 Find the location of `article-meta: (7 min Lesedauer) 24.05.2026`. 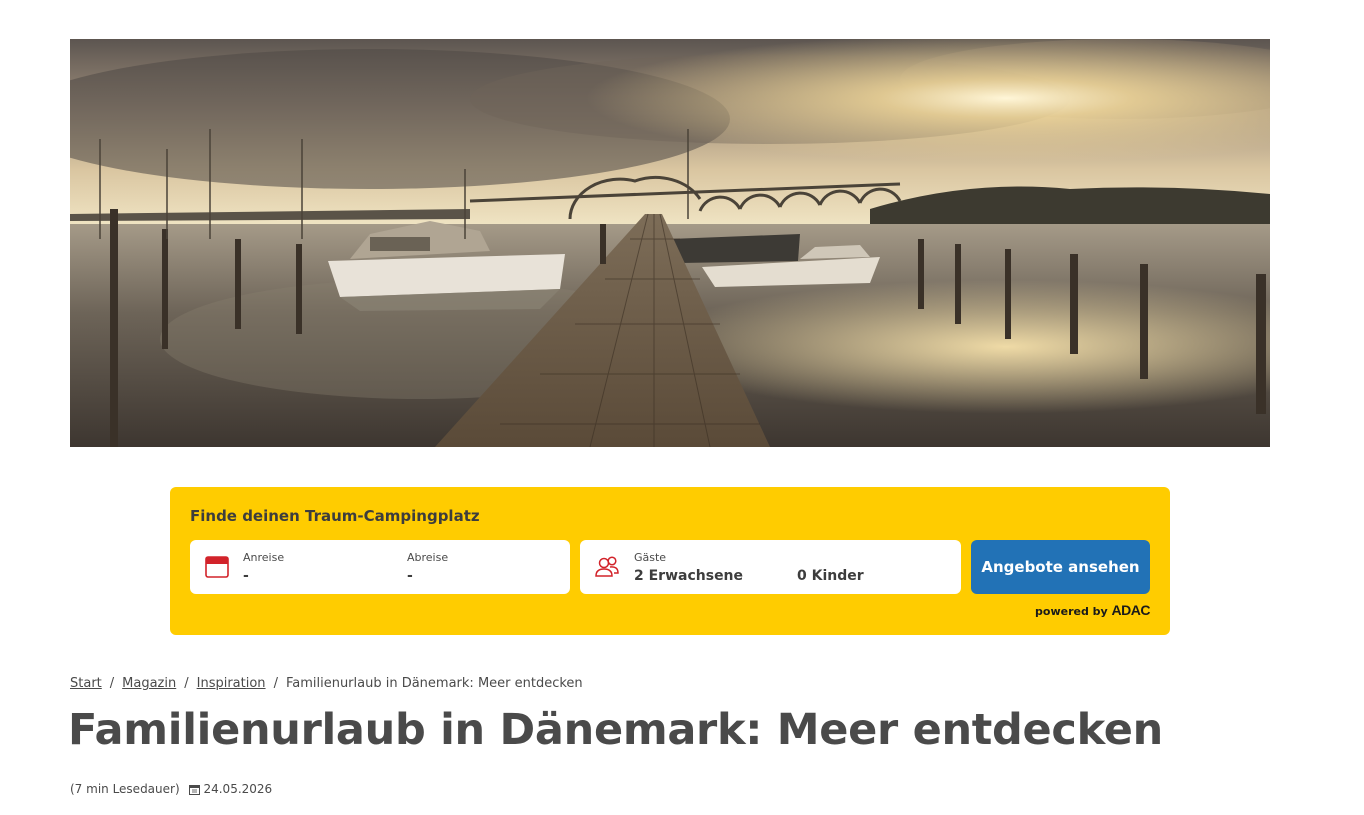

article-meta: (7 min Lesedauer) 24.05.2026 is located at coordinates (171, 789).